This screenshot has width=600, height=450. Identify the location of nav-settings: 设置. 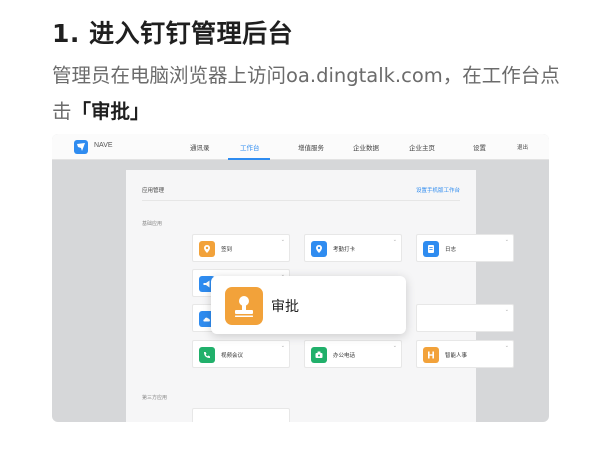
(479, 147).